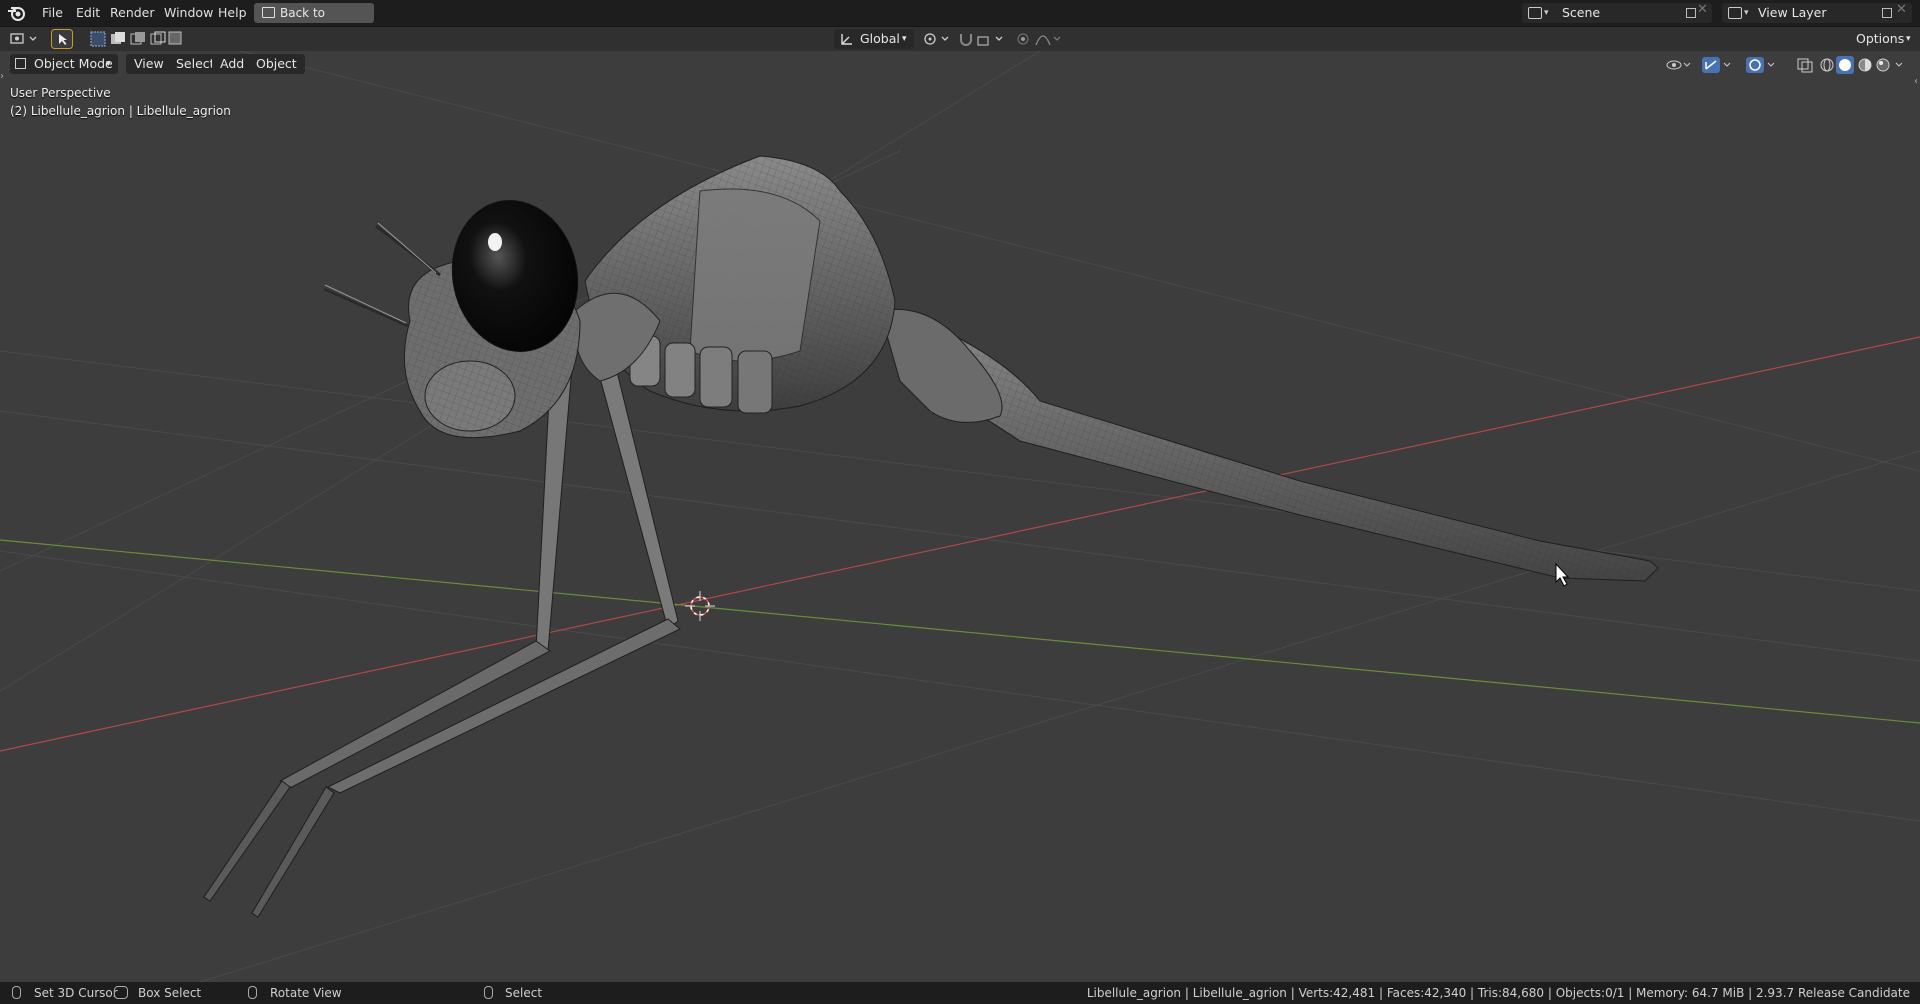  I want to click on dragonfly-head, so click(452, 319).